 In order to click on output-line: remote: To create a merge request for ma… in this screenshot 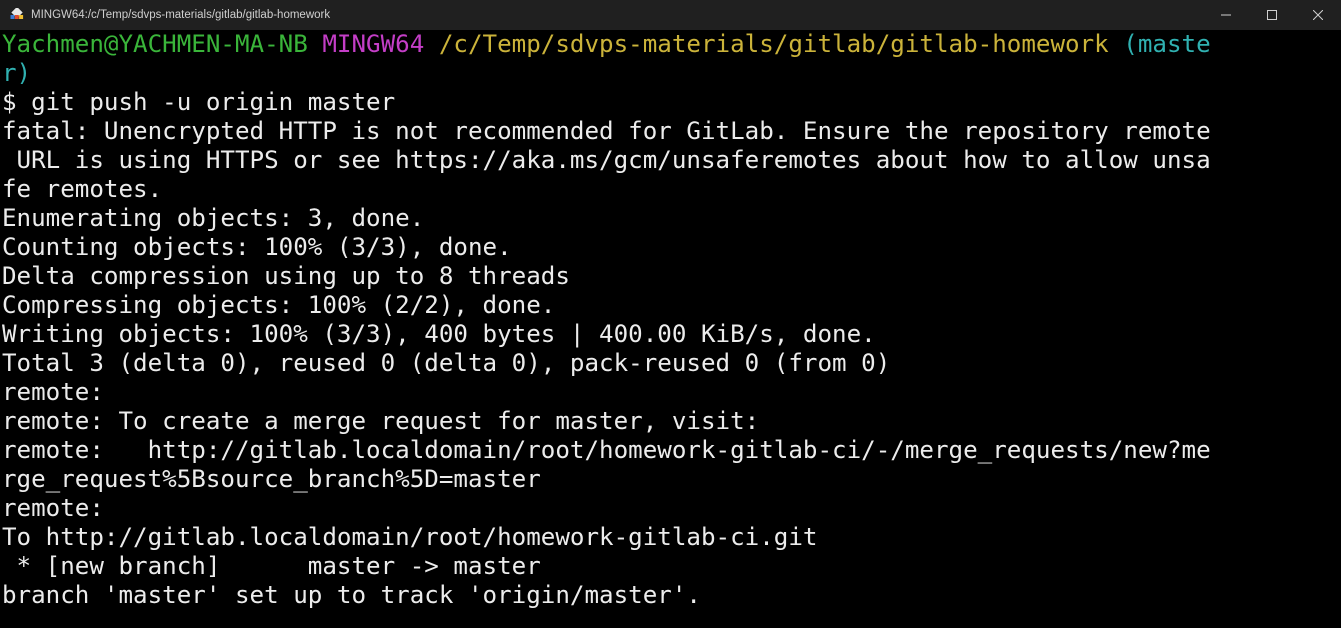, I will do `click(381, 421)`.